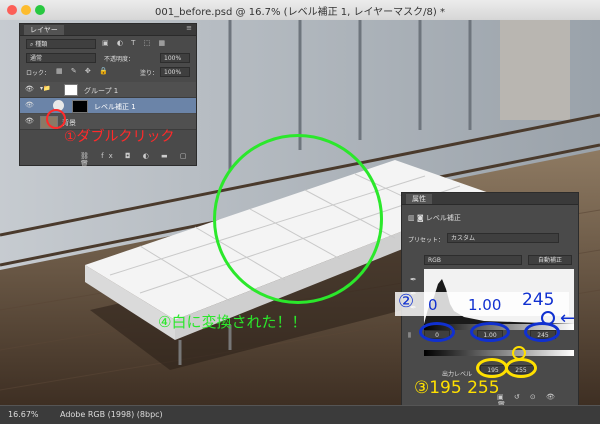 Image resolution: width=600 pixels, height=424 pixels. I want to click on lock-label: ロック：, so click(38, 73).